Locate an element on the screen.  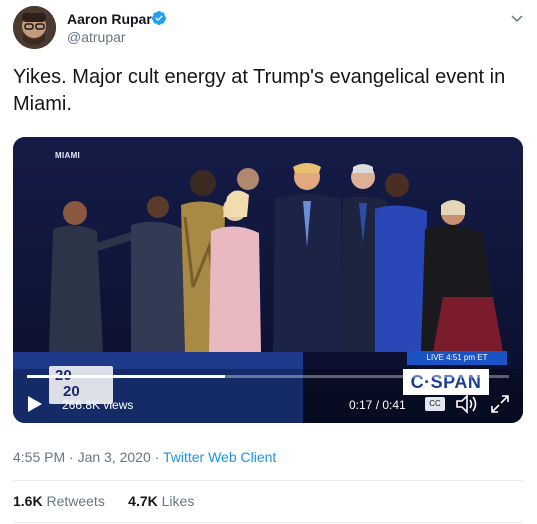
likes-label: Likes is located at coordinates (176, 501).